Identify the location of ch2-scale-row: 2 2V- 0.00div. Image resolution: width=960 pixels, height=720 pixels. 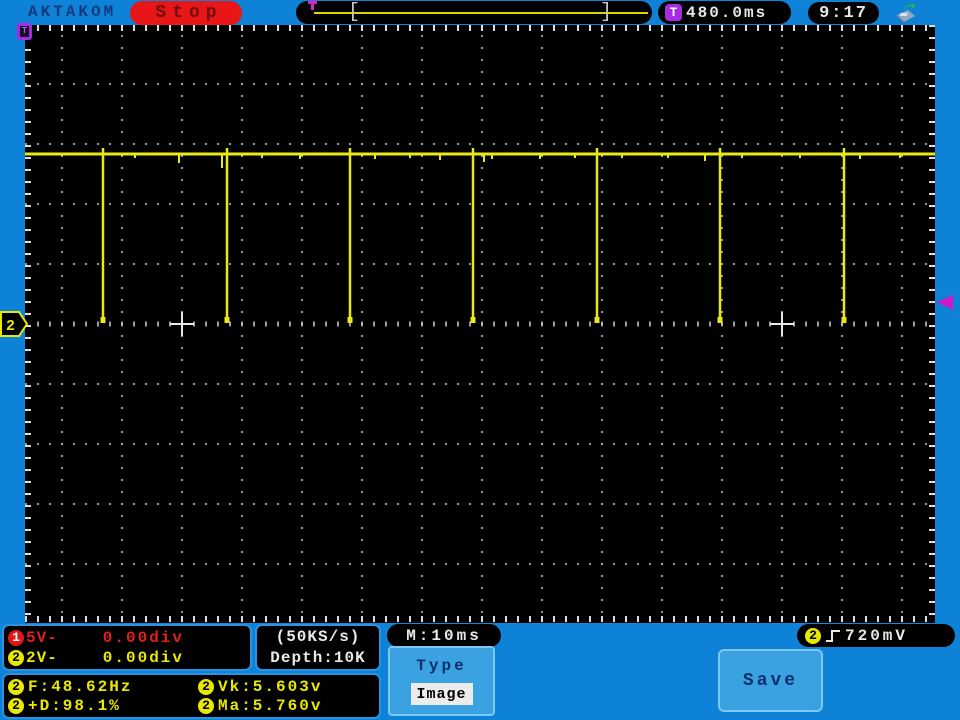
(127, 657).